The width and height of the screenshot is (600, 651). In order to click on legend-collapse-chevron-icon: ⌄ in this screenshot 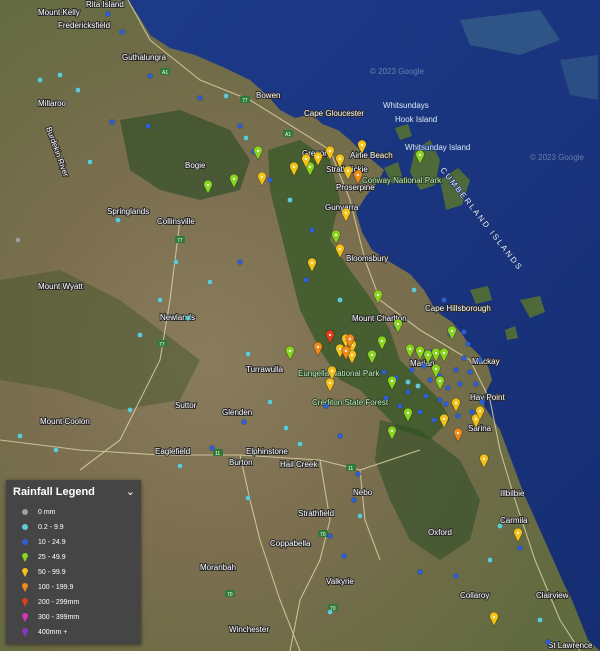, I will do `click(130, 491)`.